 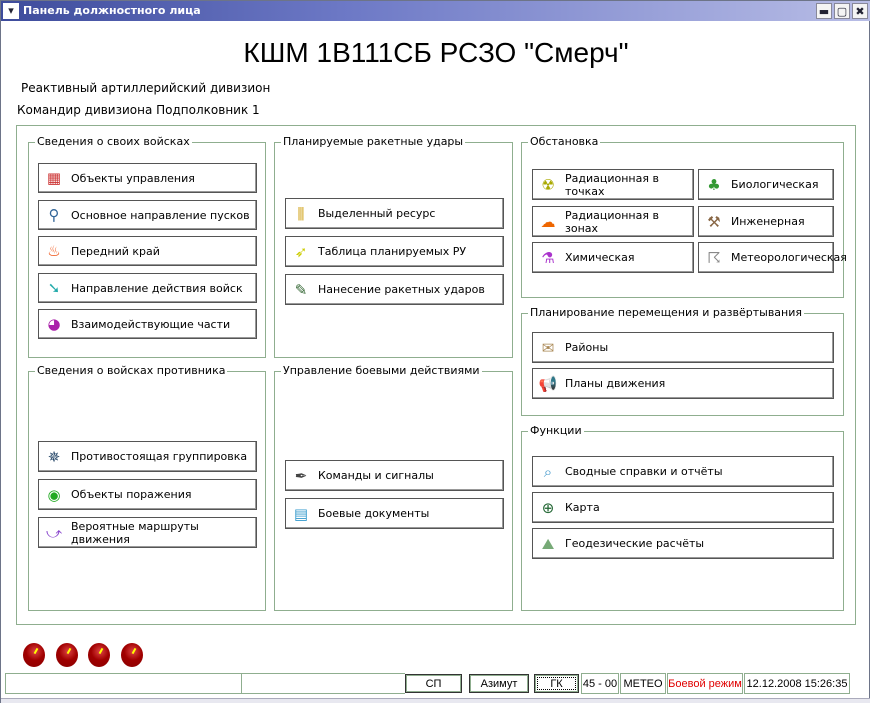 What do you see at coordinates (54, 456) in the screenshot?
I see `compass-icon: ✵` at bounding box center [54, 456].